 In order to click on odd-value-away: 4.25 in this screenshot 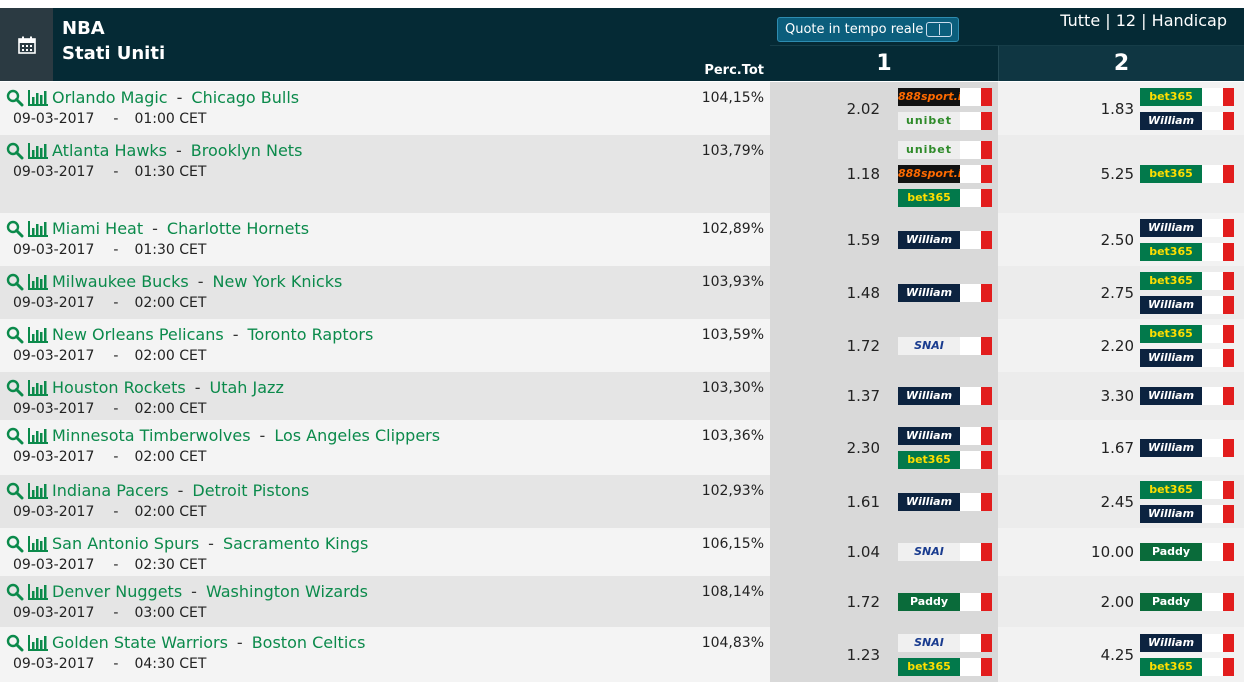, I will do `click(1117, 655)`.